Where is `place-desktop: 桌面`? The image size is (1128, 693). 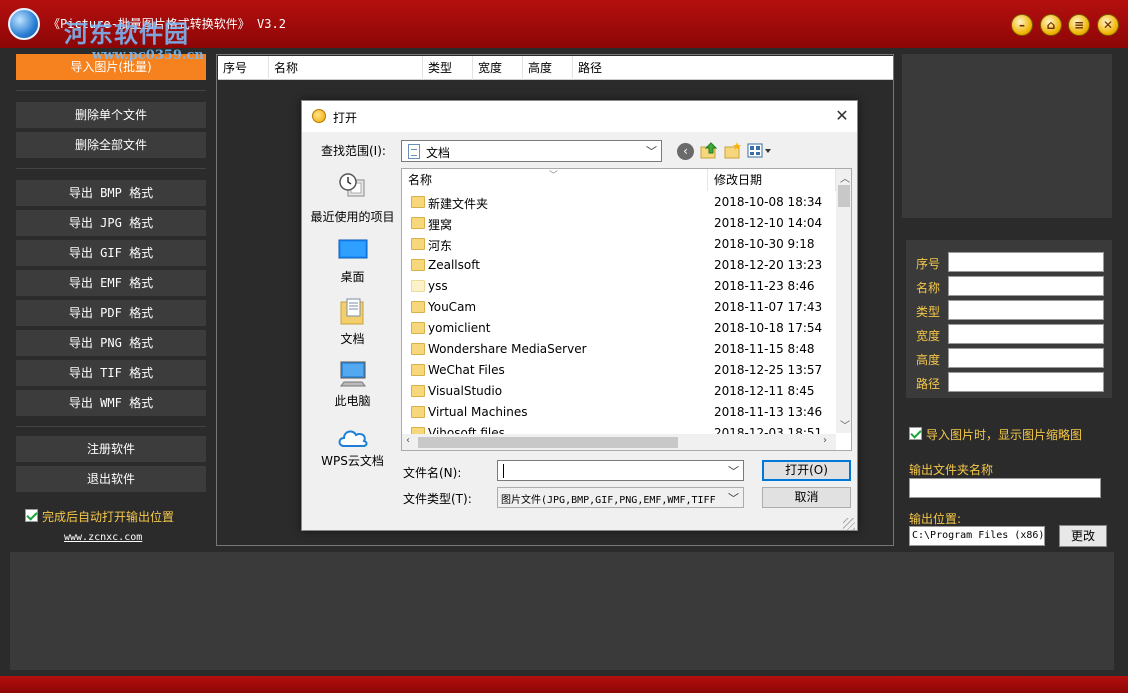
place-desktop: 桌面 is located at coordinates (352, 266).